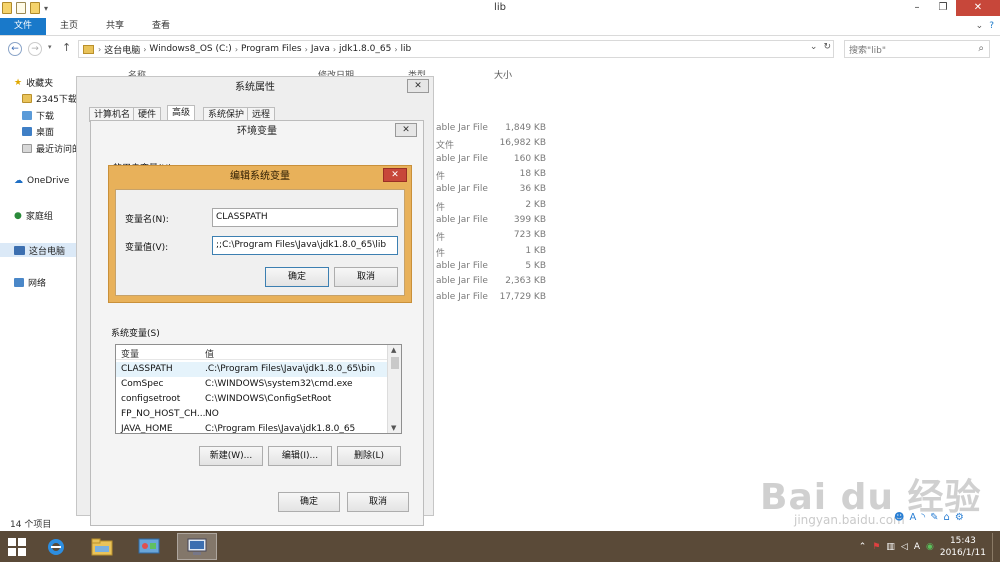 This screenshot has height=562, width=1000. Describe the element at coordinates (305, 245) in the screenshot. I see `variable-value-field: ;;C:\Program Files\Java\jdk1.8.0_65\lib` at that location.